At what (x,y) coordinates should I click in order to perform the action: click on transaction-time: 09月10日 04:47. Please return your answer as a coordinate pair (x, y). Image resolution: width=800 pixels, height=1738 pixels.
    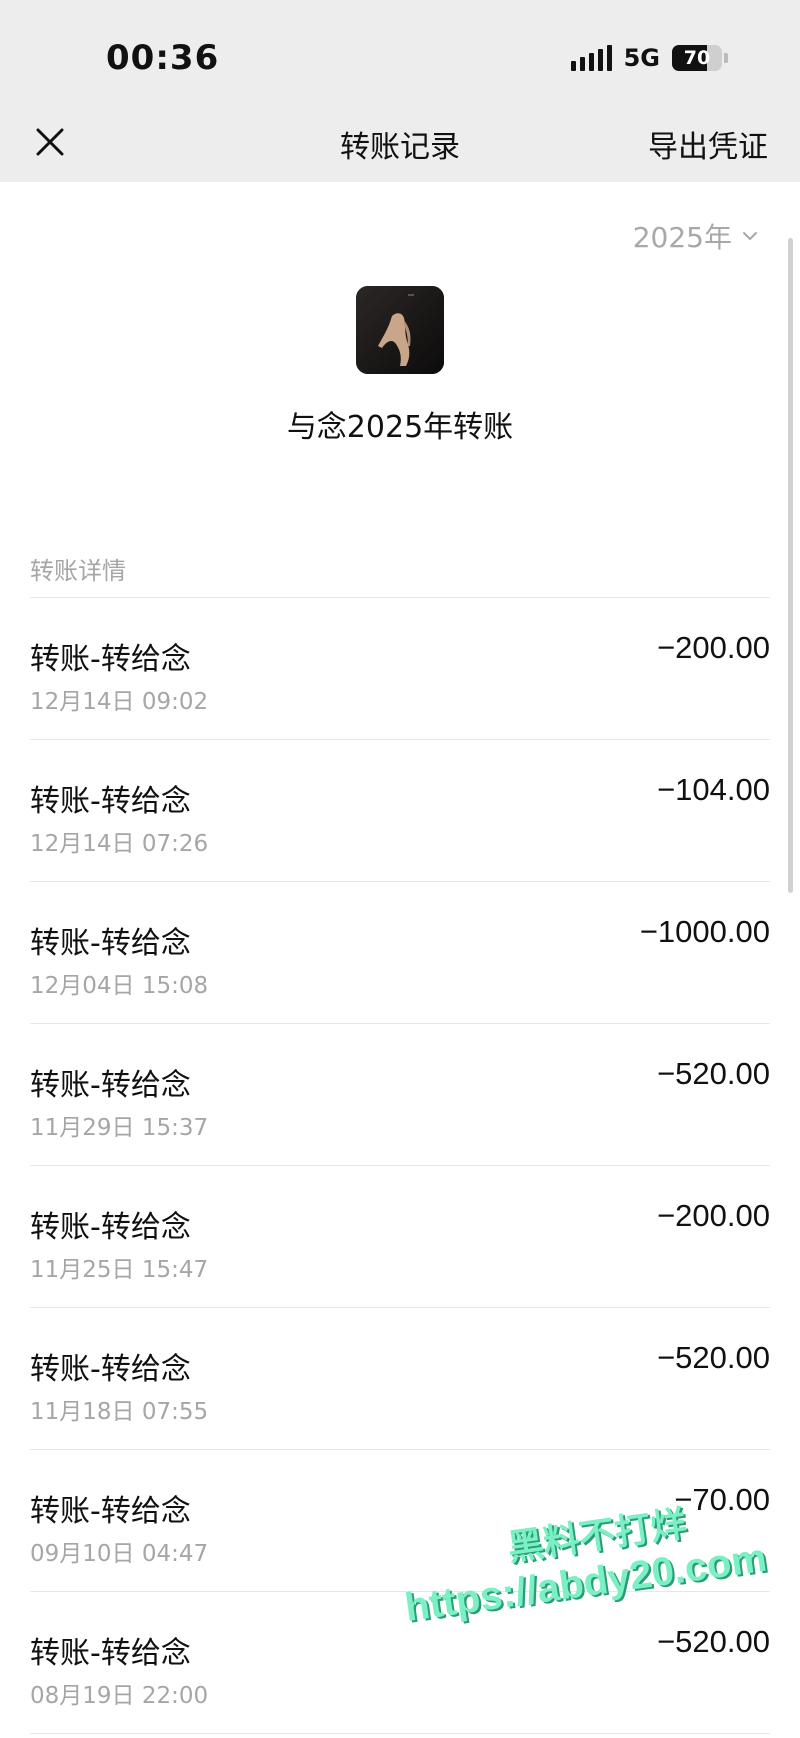
    Looking at the image, I should click on (119, 1554).